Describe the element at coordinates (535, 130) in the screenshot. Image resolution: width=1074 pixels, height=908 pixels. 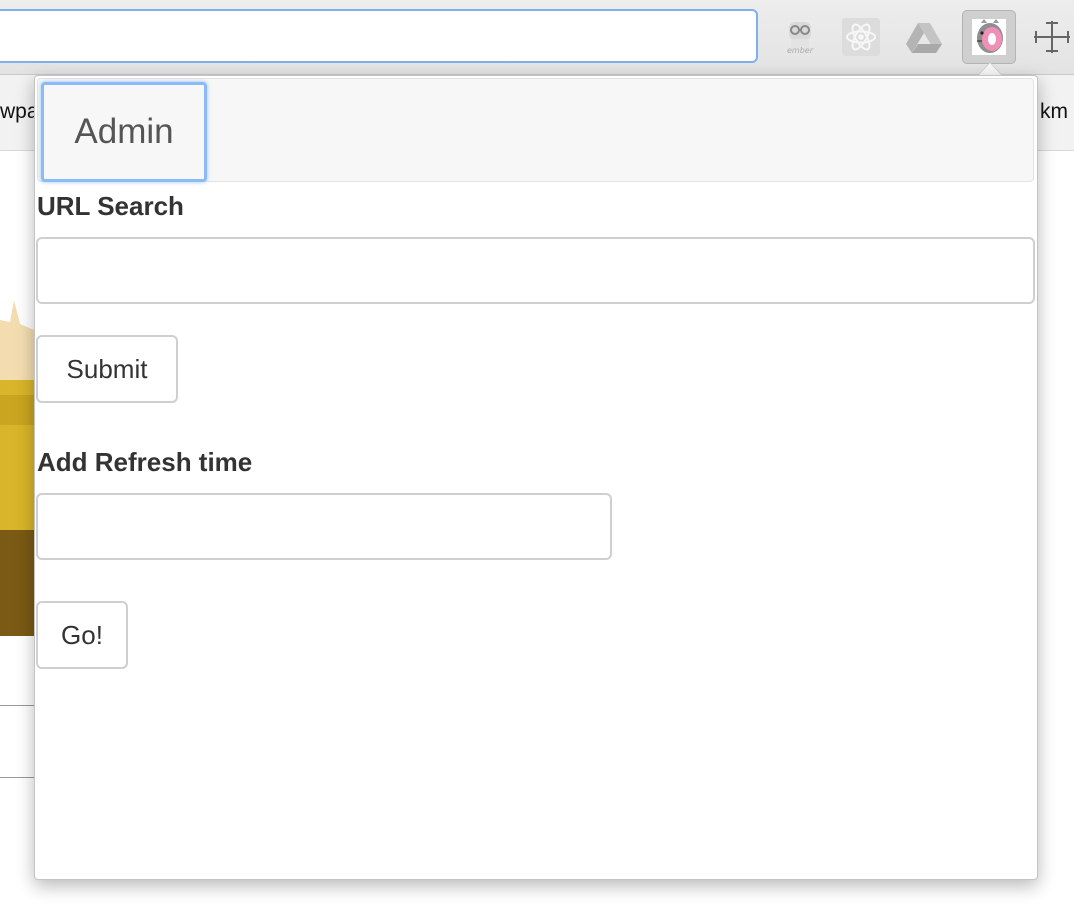
I see `popup-header: Admin` at that location.